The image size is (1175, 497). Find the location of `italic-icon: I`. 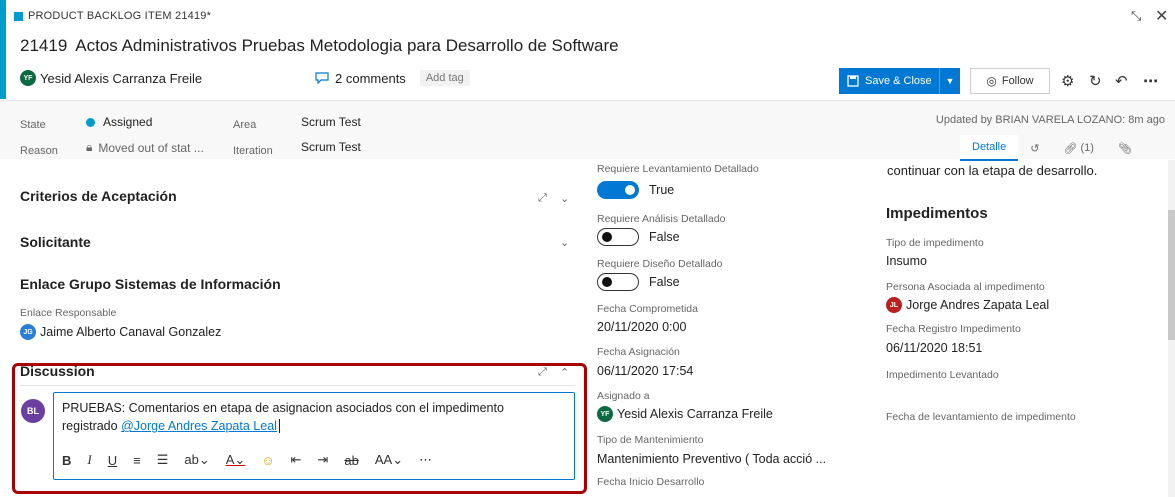

italic-icon: I is located at coordinates (89, 460).